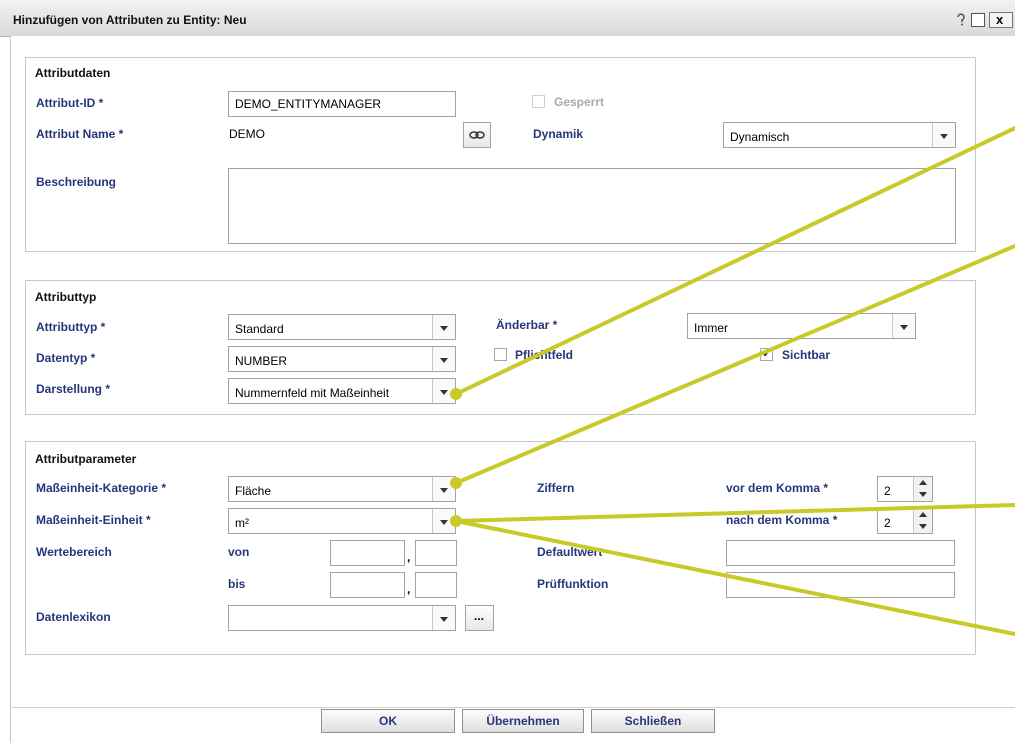 The width and height of the screenshot is (1015, 743). I want to click on attribut-name-value: DEMO, so click(247, 134).